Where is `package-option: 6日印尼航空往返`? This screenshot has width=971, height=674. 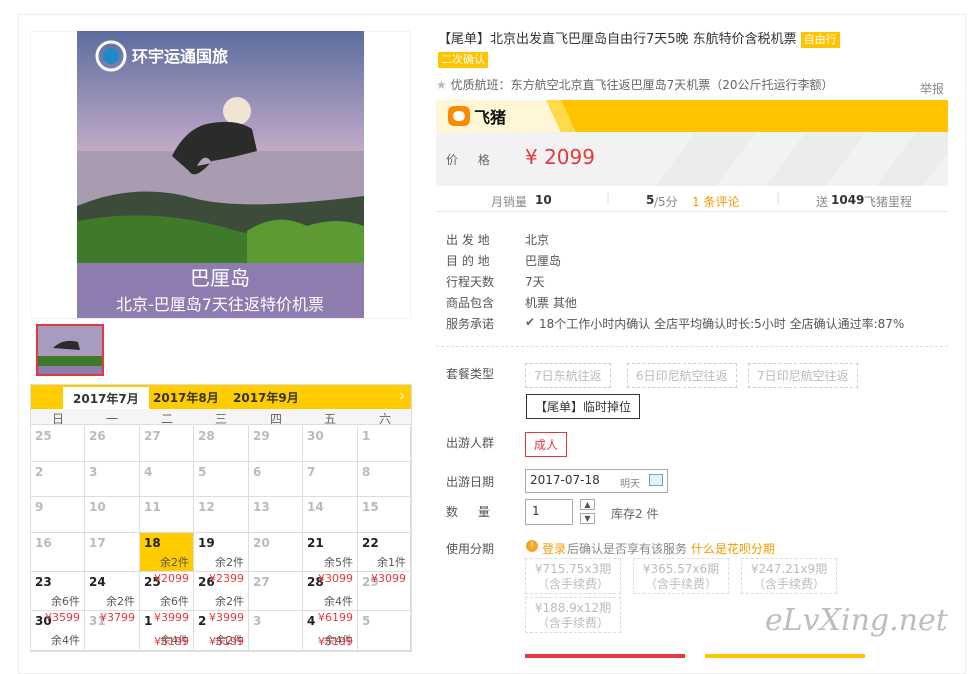 package-option: 6日印尼航空往返 is located at coordinates (682, 375).